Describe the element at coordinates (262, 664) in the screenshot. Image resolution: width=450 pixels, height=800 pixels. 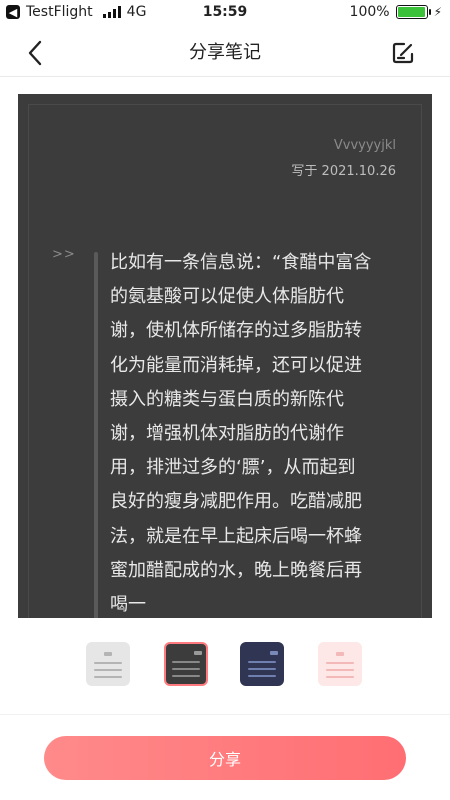
I see `theme-navy` at that location.